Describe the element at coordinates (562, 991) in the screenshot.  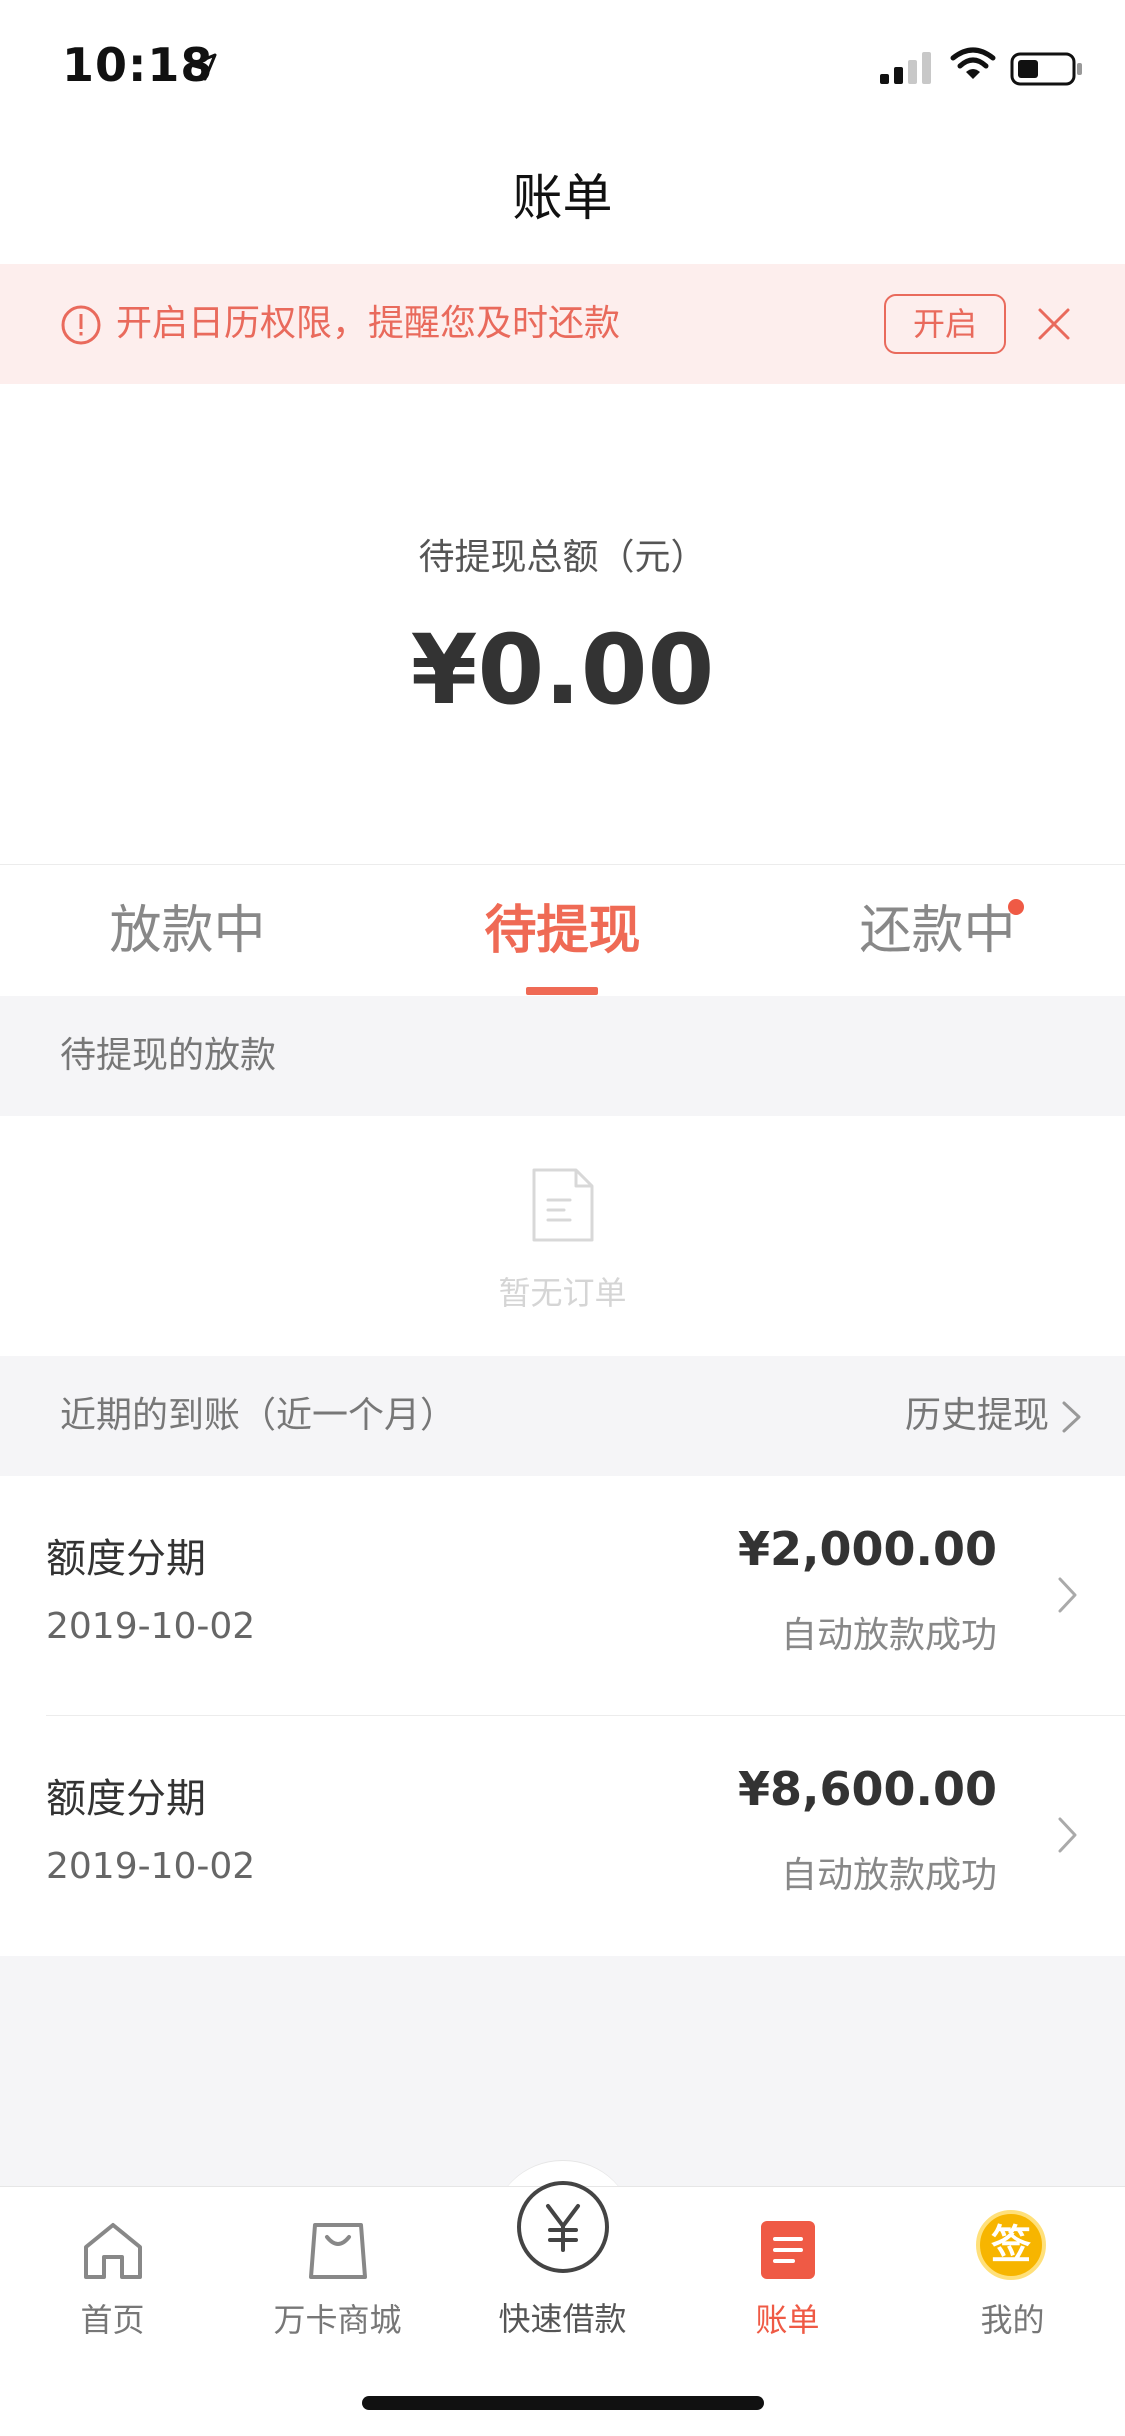
I see `active-tab-indicator` at that location.